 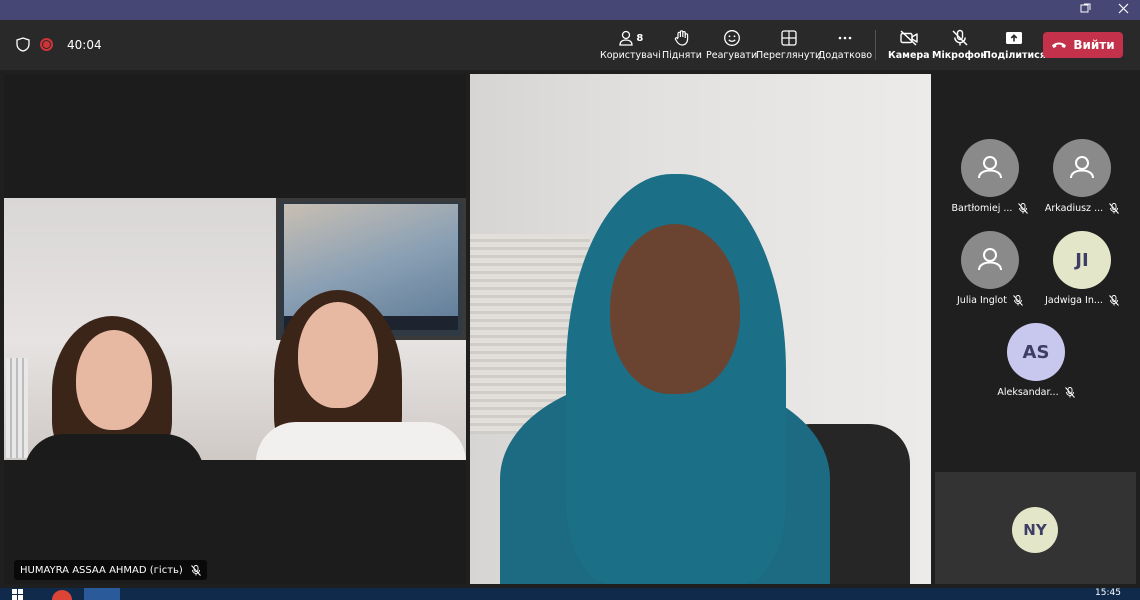 I want to click on leave-label: Вийти, so click(x=1094, y=45).